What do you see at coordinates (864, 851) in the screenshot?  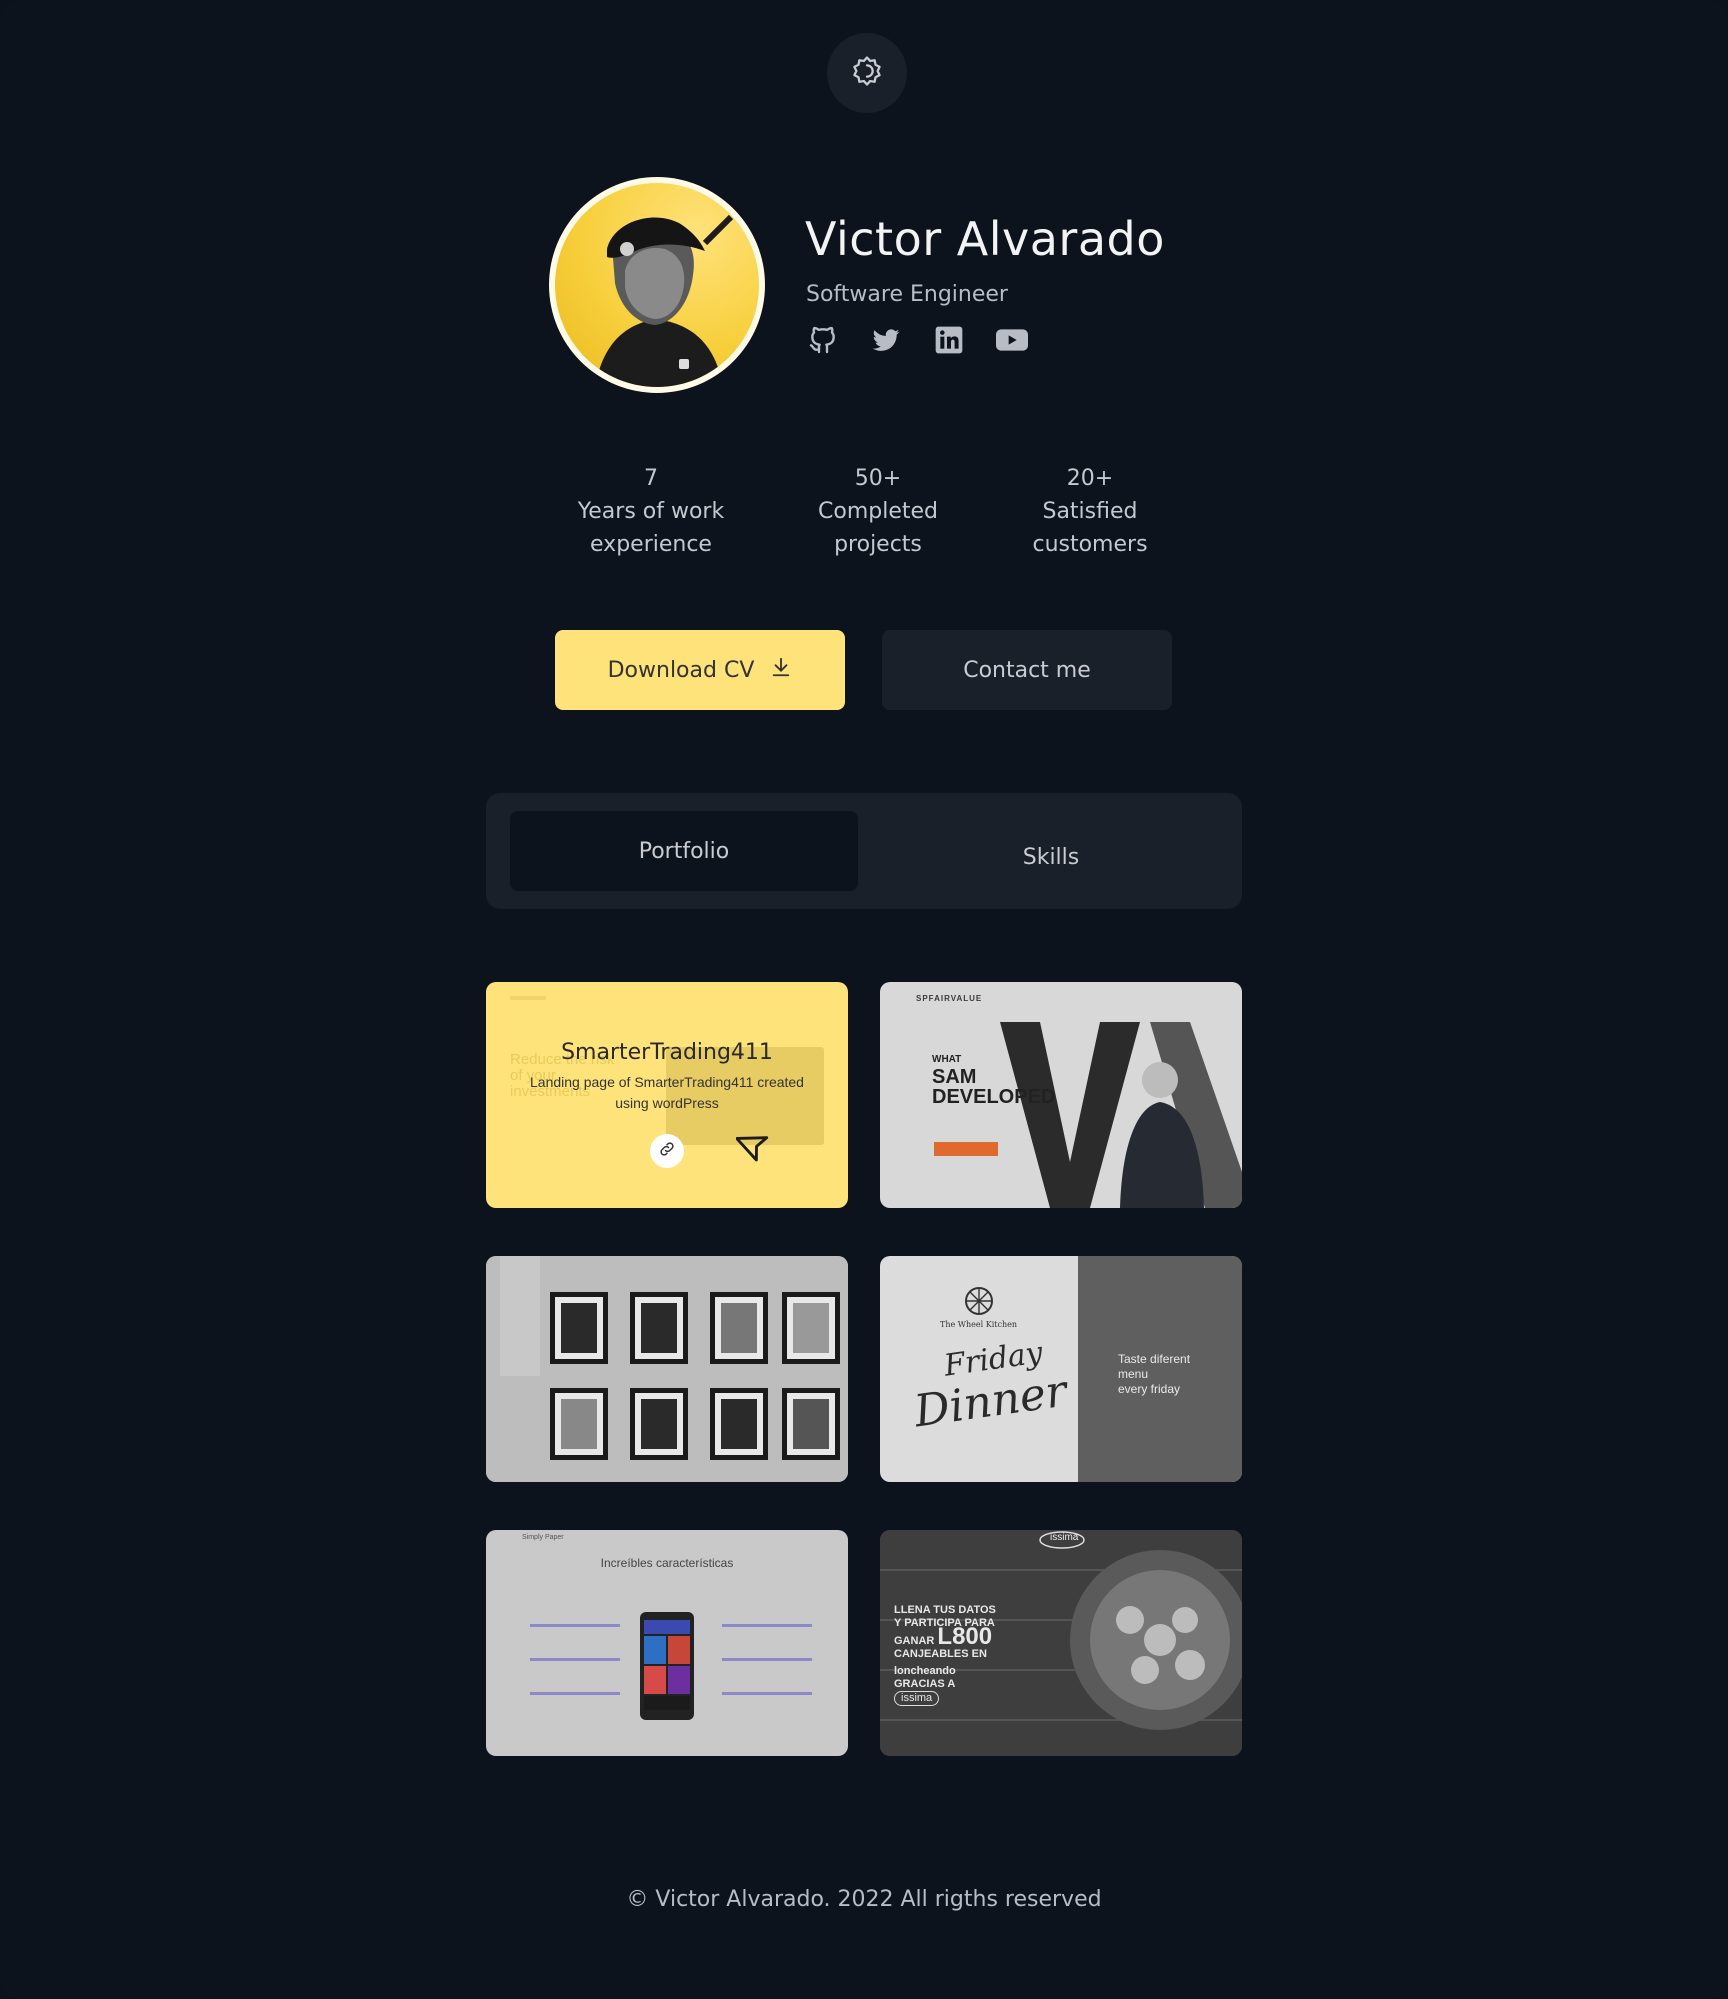 I see `section-tabs: Portfolio Skills` at bounding box center [864, 851].